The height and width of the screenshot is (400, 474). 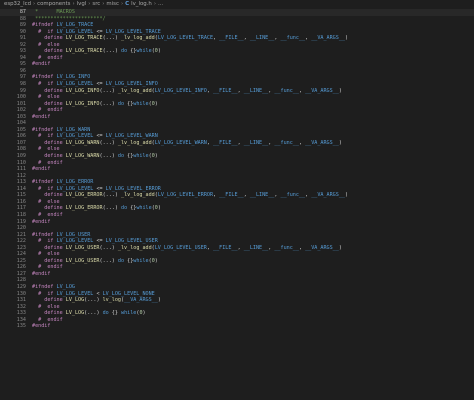 I want to click on code-token: #endif, so click(x=41, y=169).